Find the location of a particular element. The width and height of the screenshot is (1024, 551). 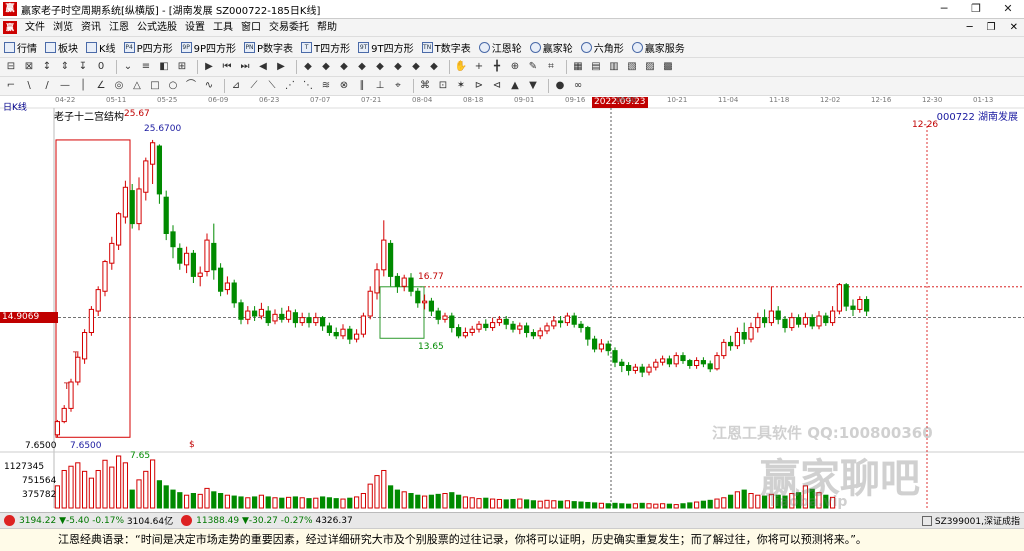

toolbar3-tool-23: ⊡ is located at coordinates (443, 86).